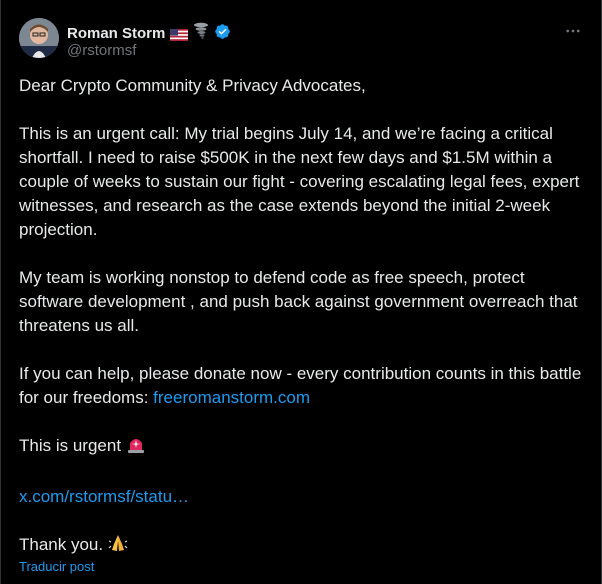  What do you see at coordinates (179, 34) in the screenshot?
I see `us-flag-icon` at bounding box center [179, 34].